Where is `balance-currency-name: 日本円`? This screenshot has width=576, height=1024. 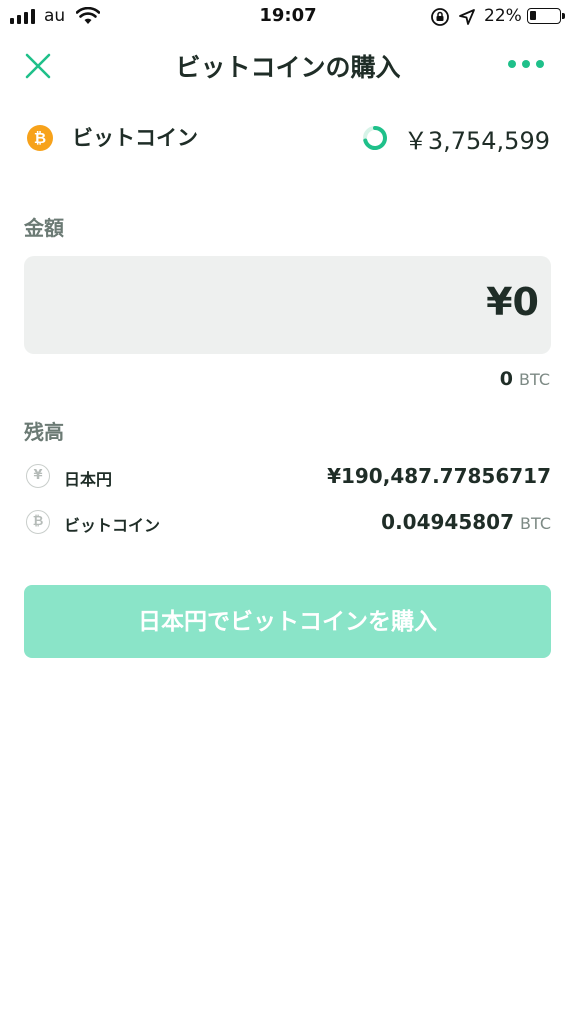 balance-currency-name: 日本円 is located at coordinates (88, 479).